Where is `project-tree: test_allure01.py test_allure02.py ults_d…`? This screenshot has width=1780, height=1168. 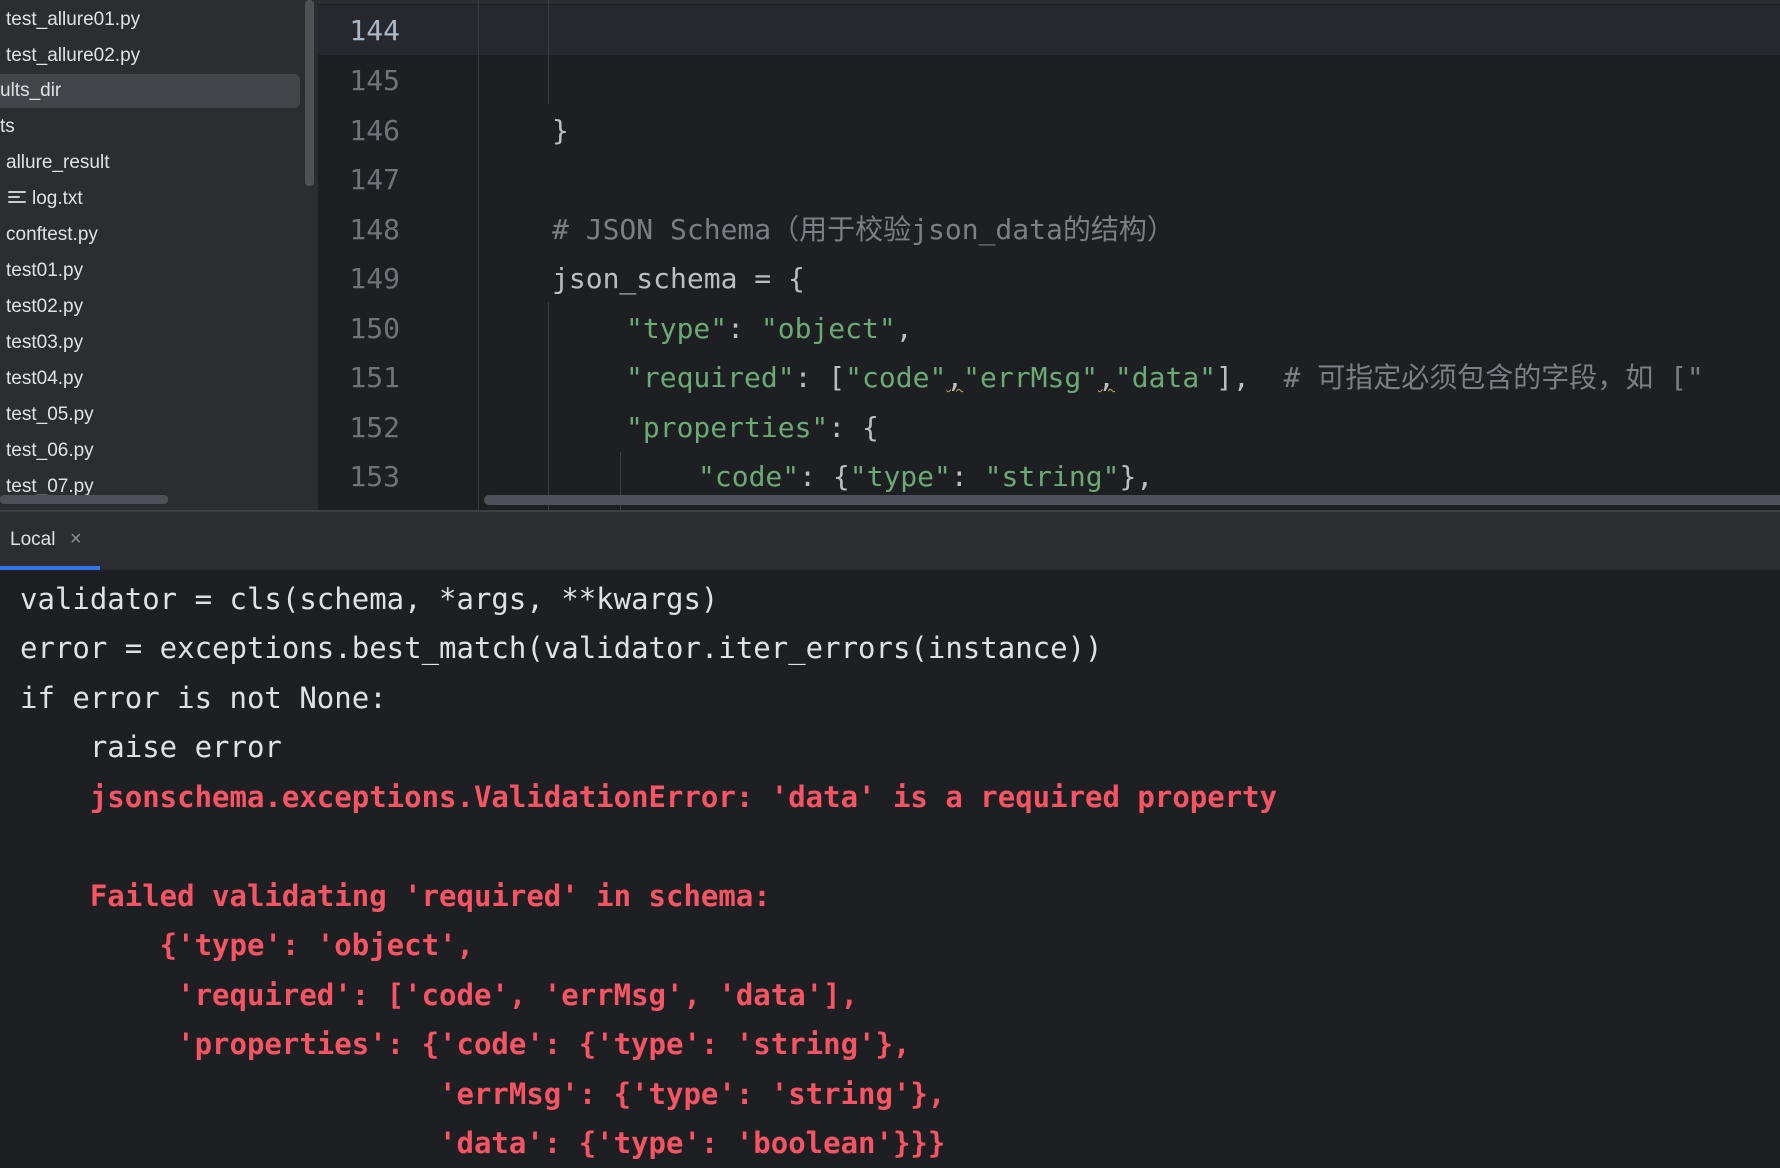
project-tree: test_allure01.py test_allure02.py ults_d… is located at coordinates (159, 255).